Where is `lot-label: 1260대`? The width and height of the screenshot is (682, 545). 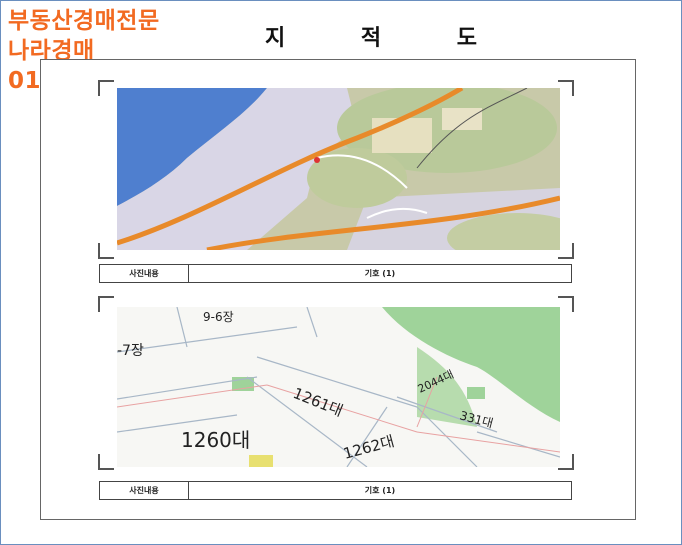 lot-label: 1260대 is located at coordinates (215, 440).